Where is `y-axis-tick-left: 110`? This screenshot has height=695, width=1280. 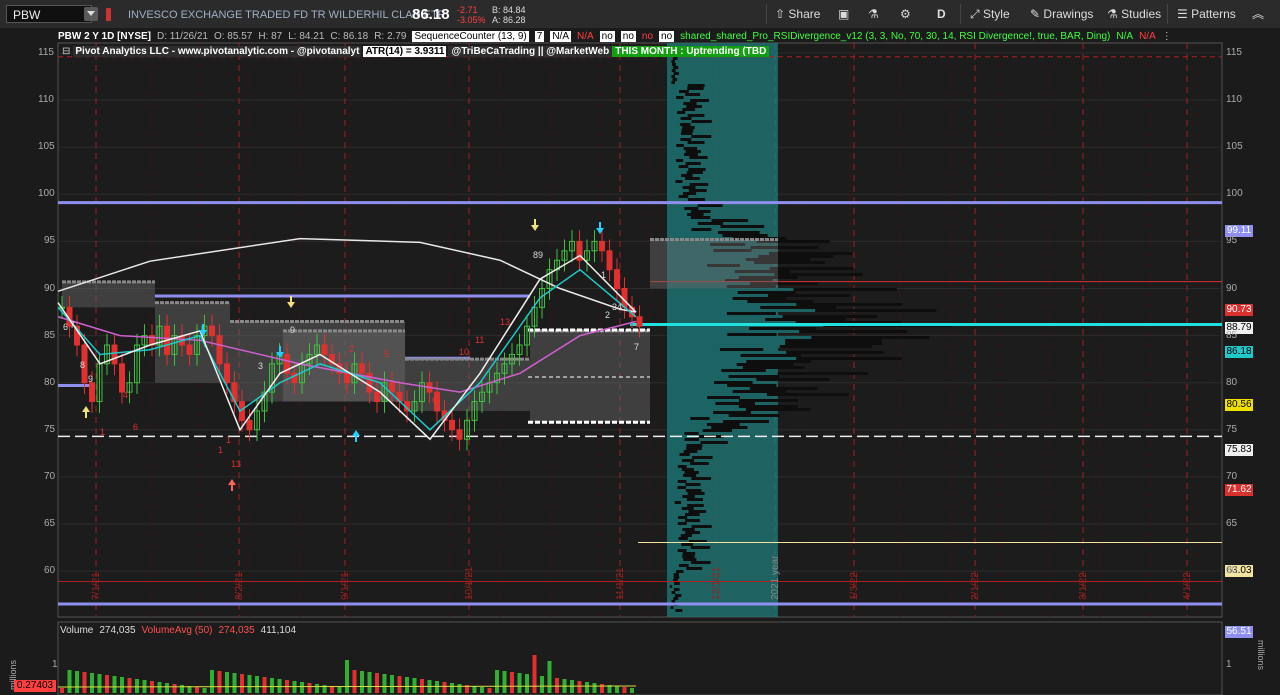
y-axis-tick-left: 110 is located at coordinates (46, 100).